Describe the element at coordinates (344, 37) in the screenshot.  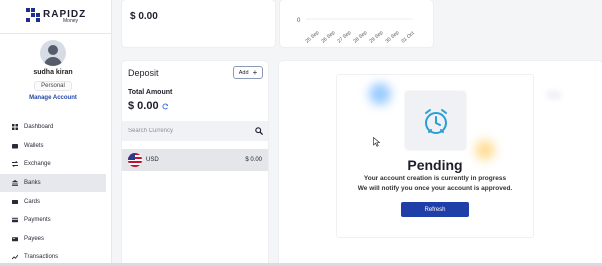
I see `x-tick-label: 27 Sep` at that location.